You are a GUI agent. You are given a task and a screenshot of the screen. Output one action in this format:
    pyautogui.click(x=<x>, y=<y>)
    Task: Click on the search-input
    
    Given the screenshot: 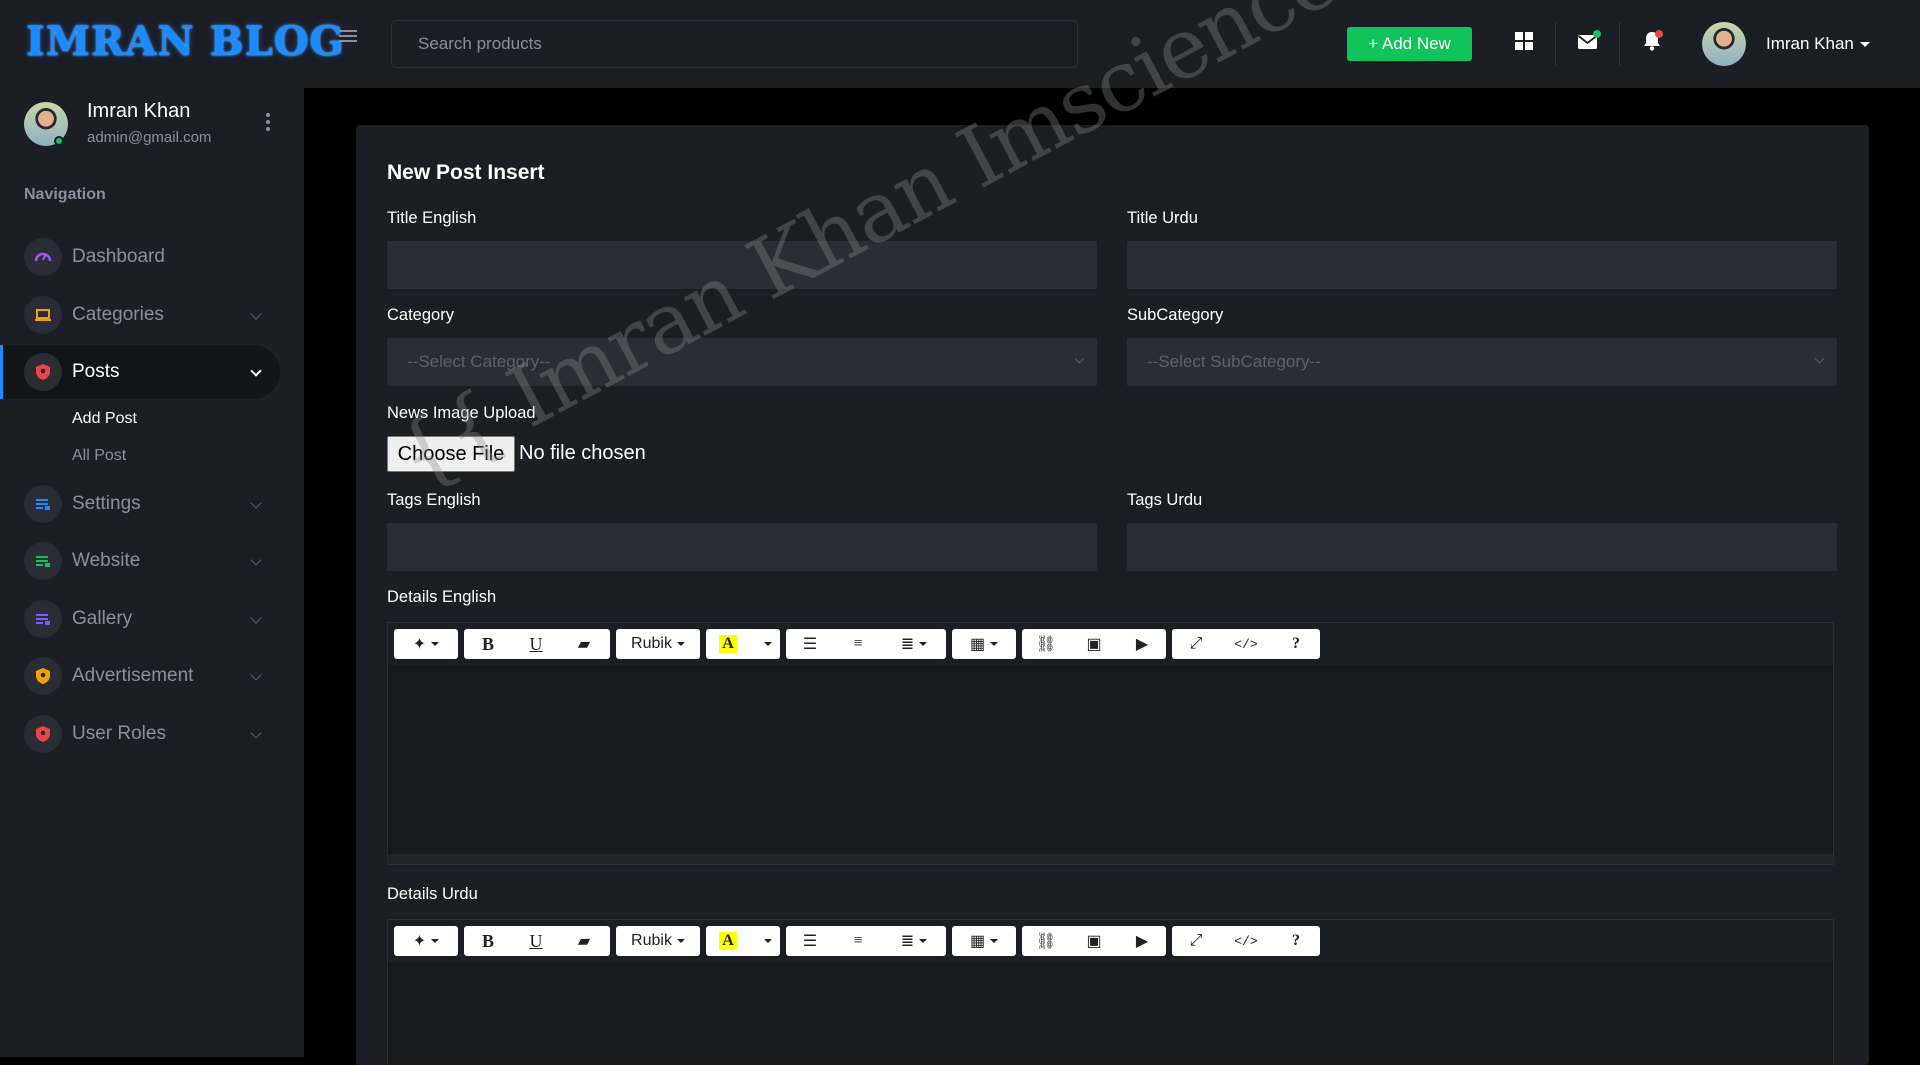 What is the action you would take?
    pyautogui.click(x=734, y=44)
    